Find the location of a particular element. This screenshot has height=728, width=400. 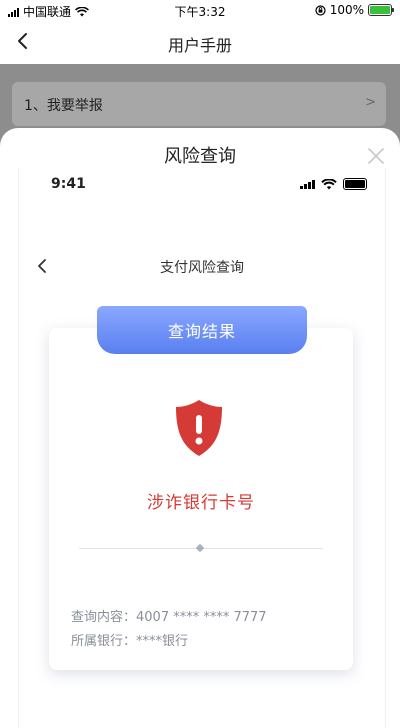

status-right: 100% is located at coordinates (354, 10).